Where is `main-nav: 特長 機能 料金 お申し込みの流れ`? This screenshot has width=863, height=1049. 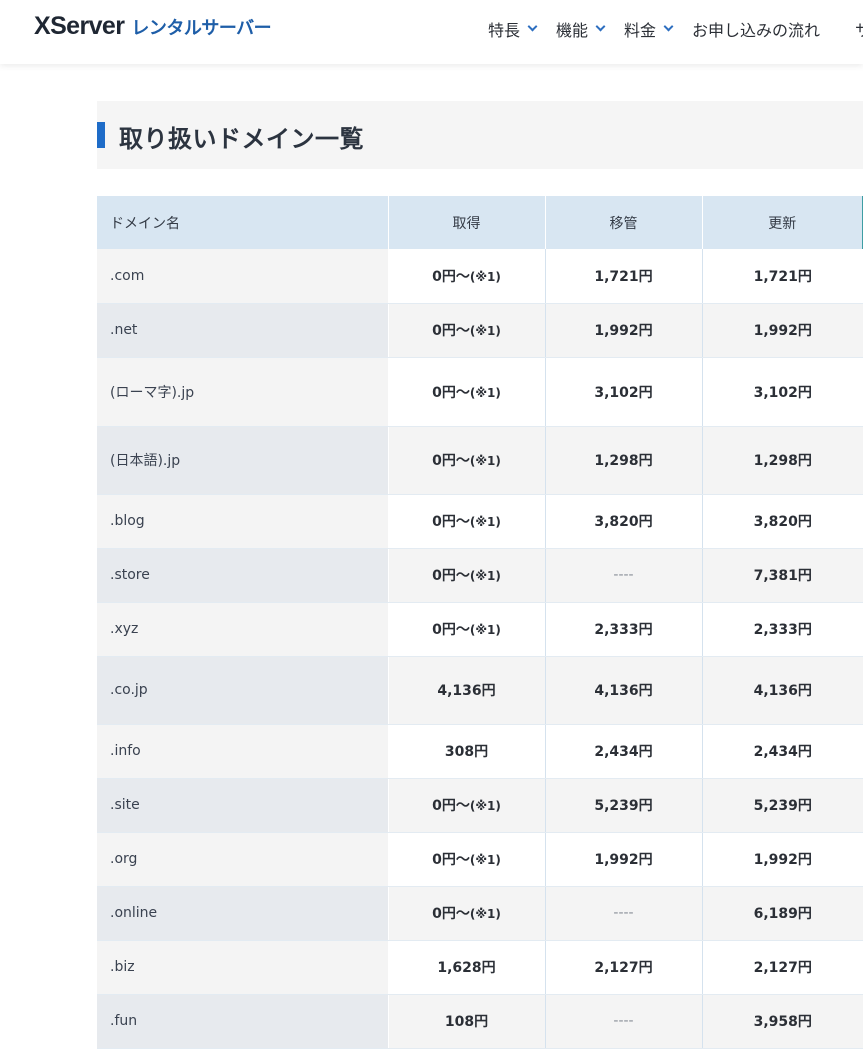 main-nav: 特長 機能 料金 お申し込みの流れ is located at coordinates (664, 29).